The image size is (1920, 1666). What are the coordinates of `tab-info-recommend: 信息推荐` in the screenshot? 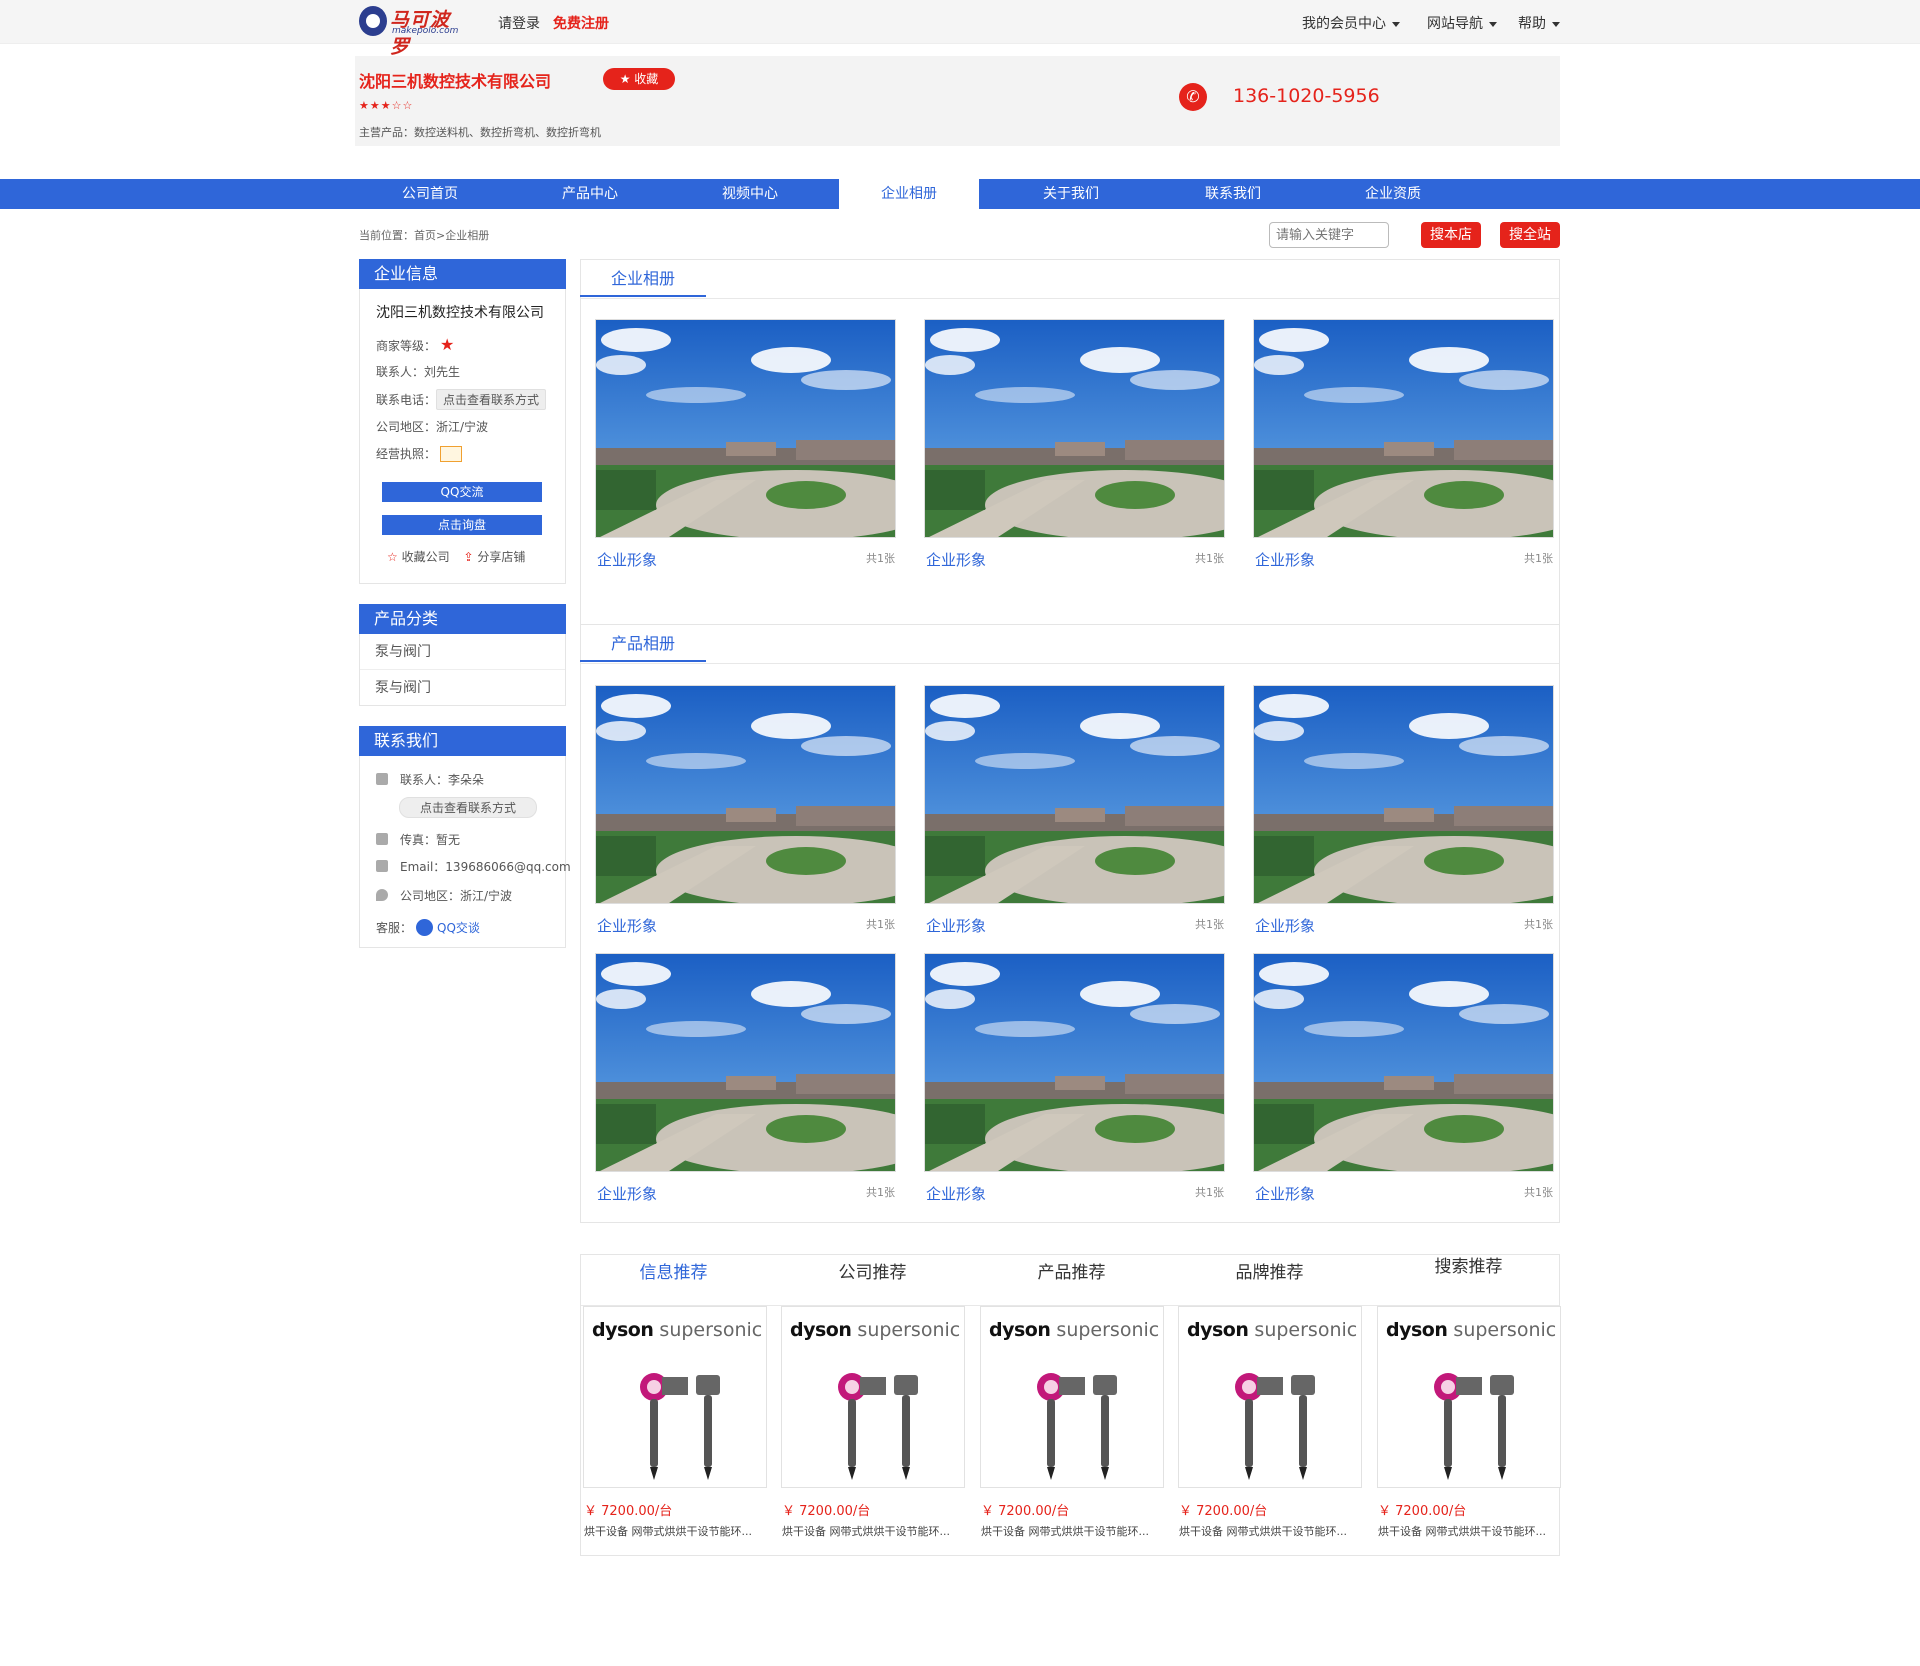 It's located at (673, 1270).